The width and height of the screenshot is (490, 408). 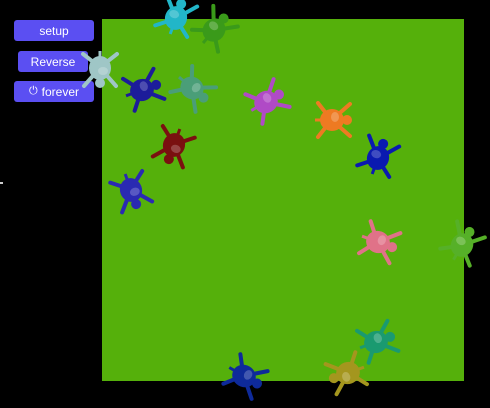 What do you see at coordinates (60, 91) in the screenshot?
I see `forever-label: forever` at bounding box center [60, 91].